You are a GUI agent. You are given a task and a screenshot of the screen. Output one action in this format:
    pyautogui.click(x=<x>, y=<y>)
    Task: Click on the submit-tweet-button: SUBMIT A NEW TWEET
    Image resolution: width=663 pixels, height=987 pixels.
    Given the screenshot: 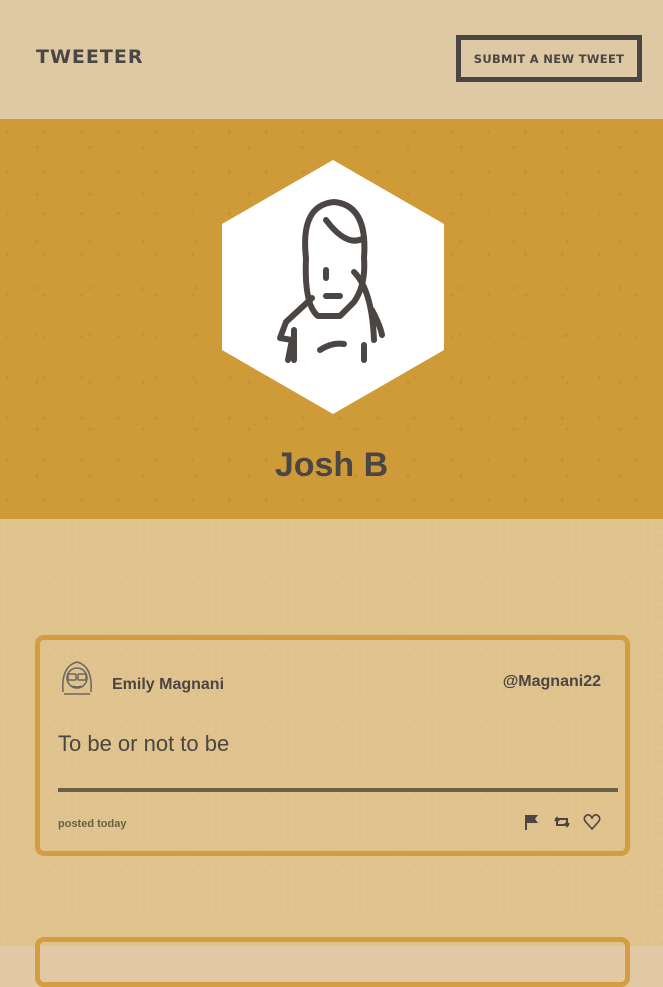 What is the action you would take?
    pyautogui.click(x=549, y=58)
    